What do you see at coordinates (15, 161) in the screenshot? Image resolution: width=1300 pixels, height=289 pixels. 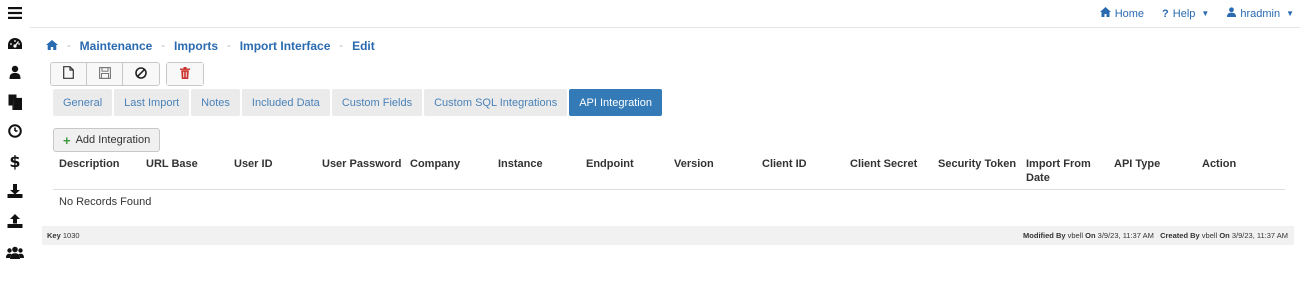 I see `dollar-icon: $` at bounding box center [15, 161].